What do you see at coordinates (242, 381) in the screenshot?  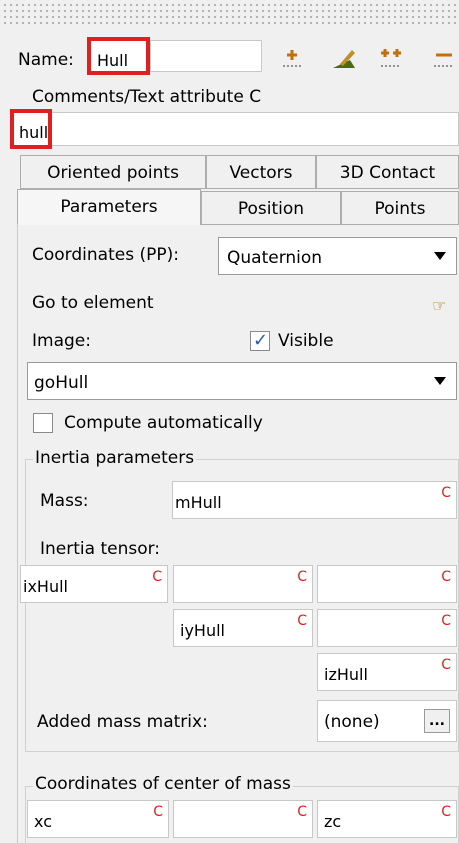 I see `image-select: goHull` at bounding box center [242, 381].